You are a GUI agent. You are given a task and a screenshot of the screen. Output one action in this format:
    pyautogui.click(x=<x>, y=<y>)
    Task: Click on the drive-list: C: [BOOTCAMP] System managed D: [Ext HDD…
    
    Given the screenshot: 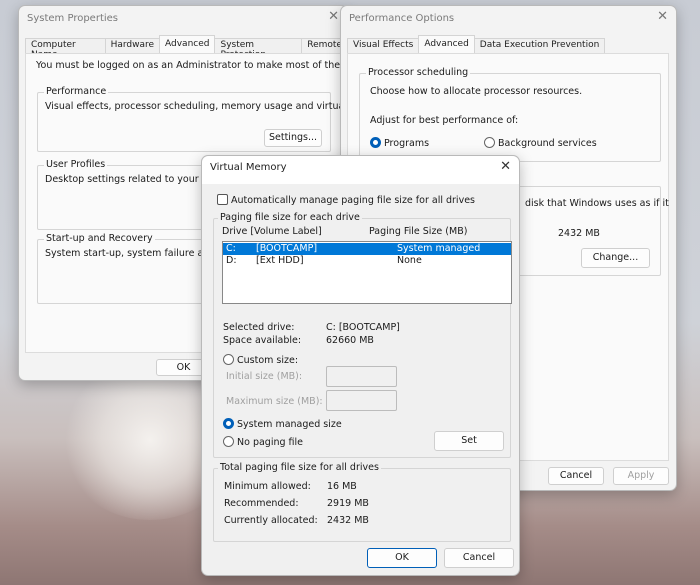 What is the action you would take?
    pyautogui.click(x=367, y=272)
    